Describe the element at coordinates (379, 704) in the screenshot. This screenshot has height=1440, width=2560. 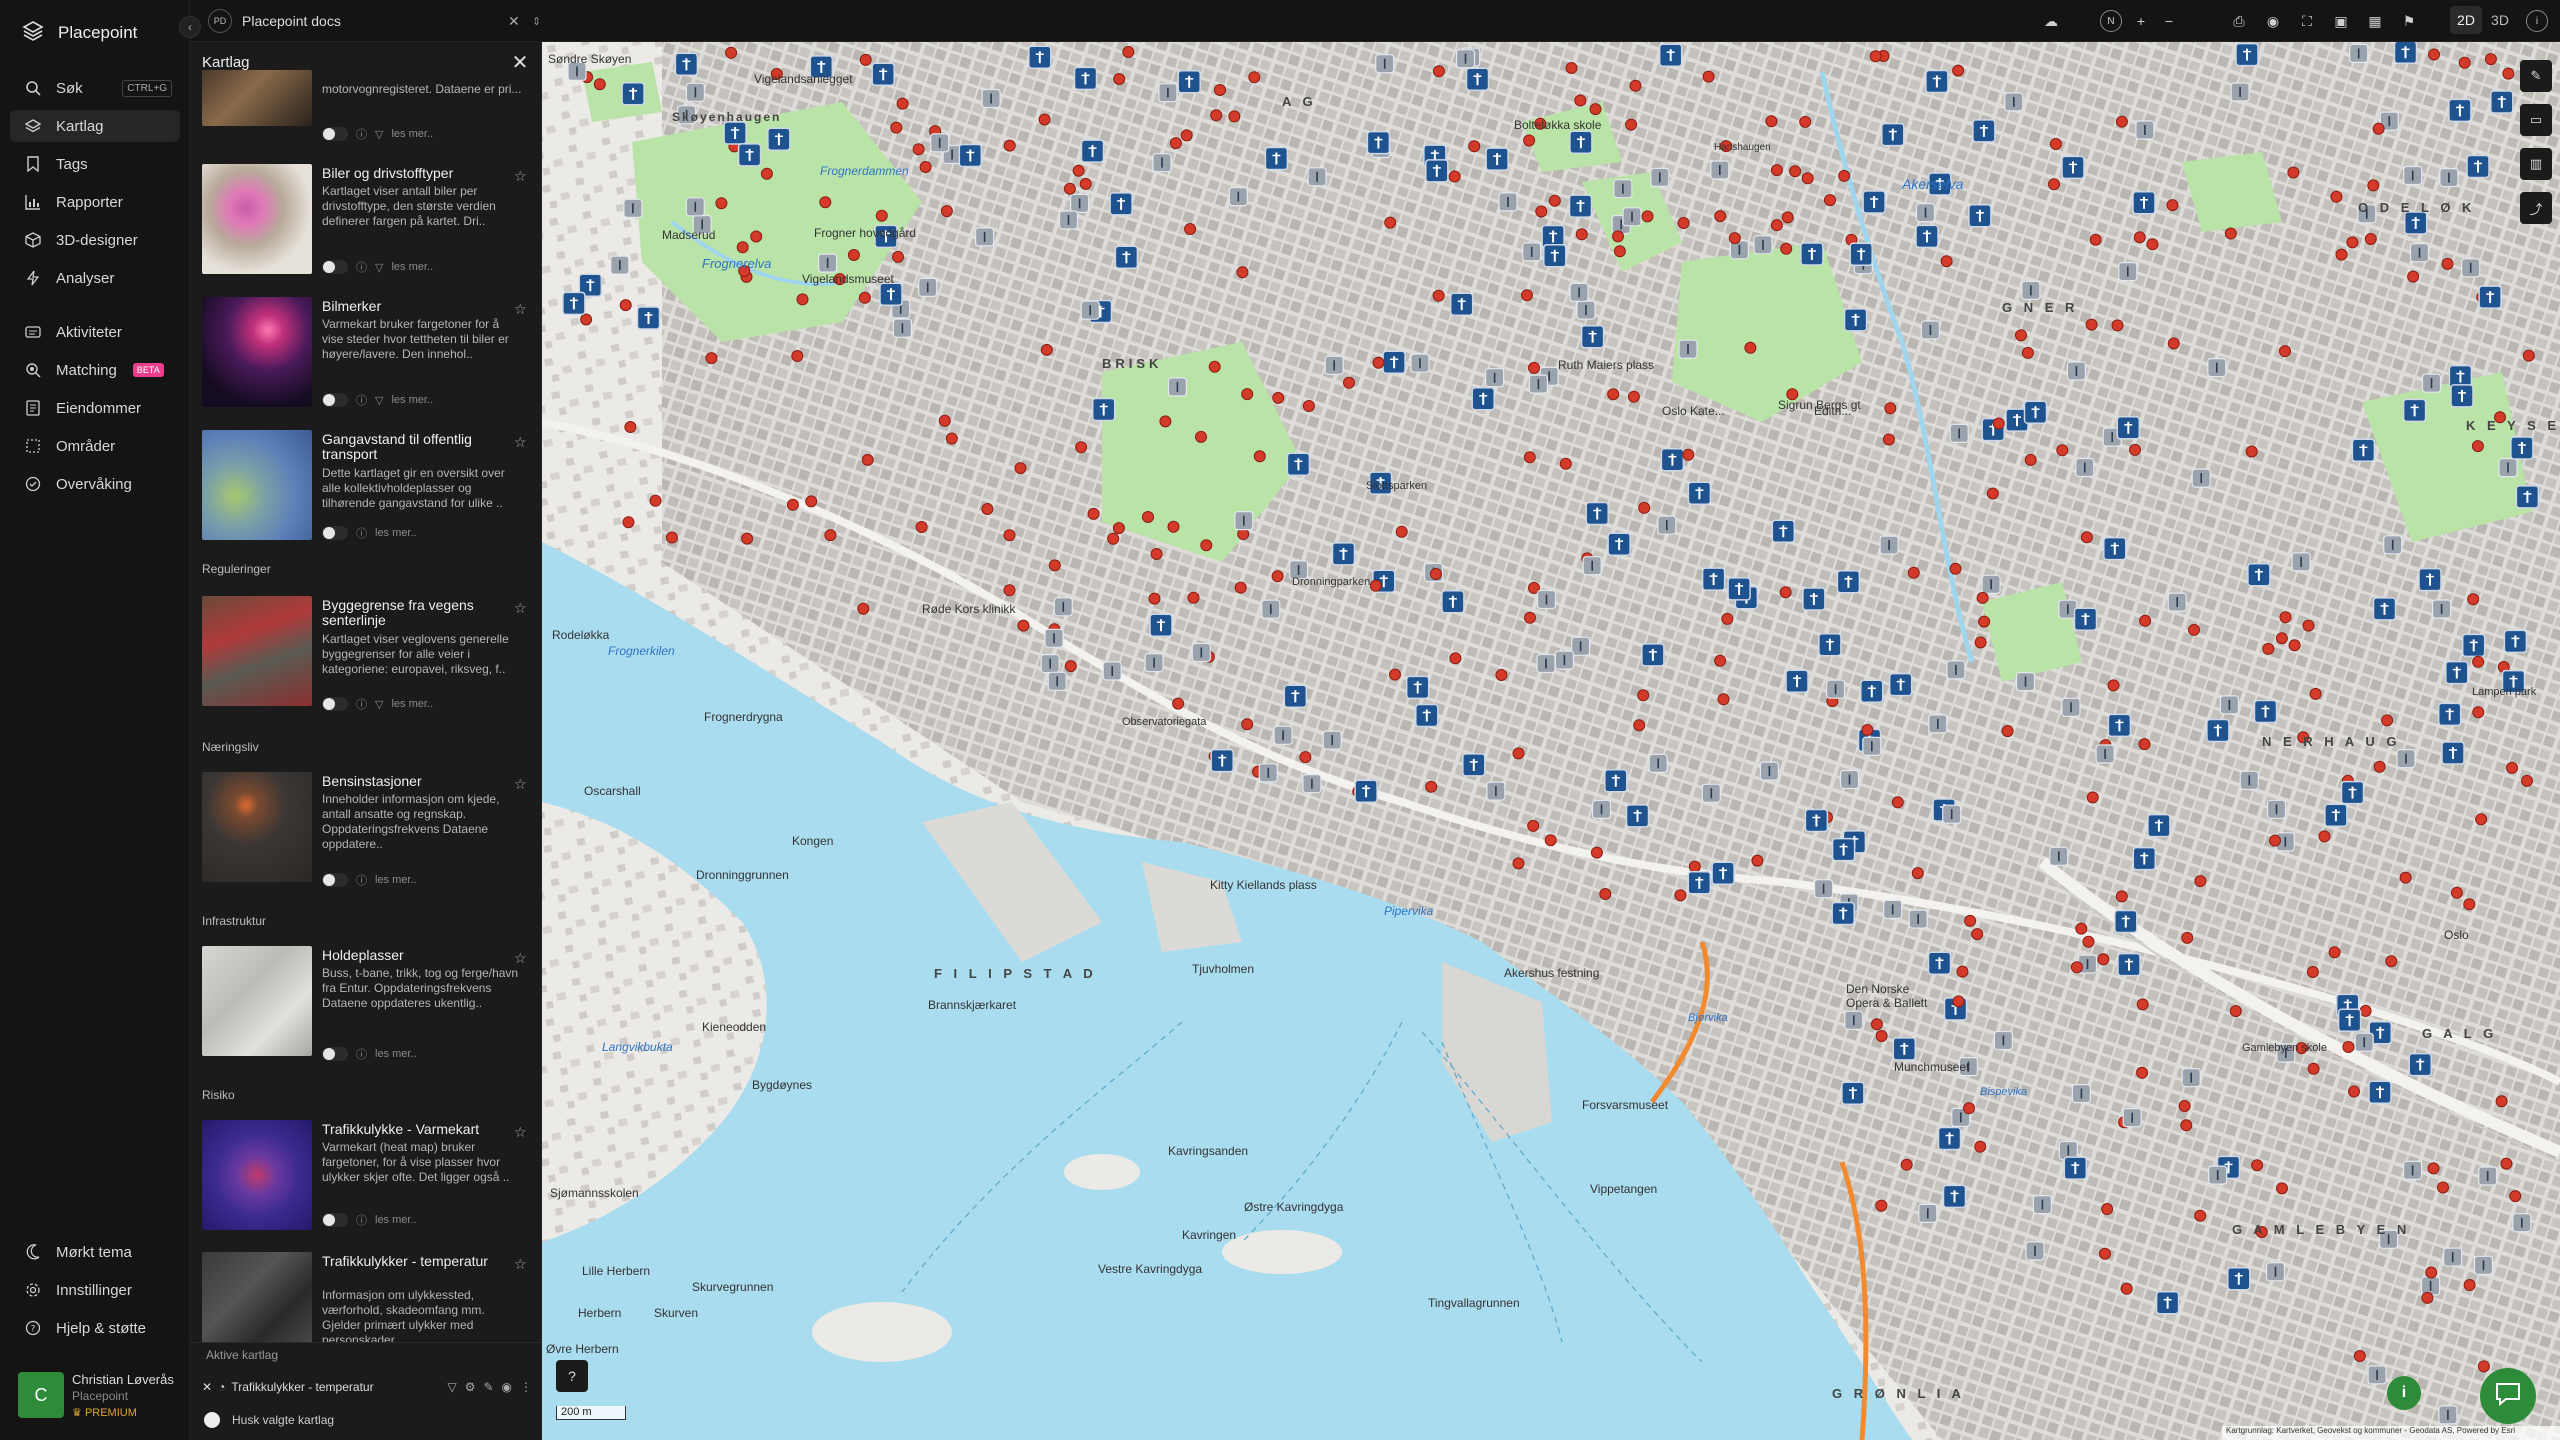
I see `filter-icon: ▽` at that location.